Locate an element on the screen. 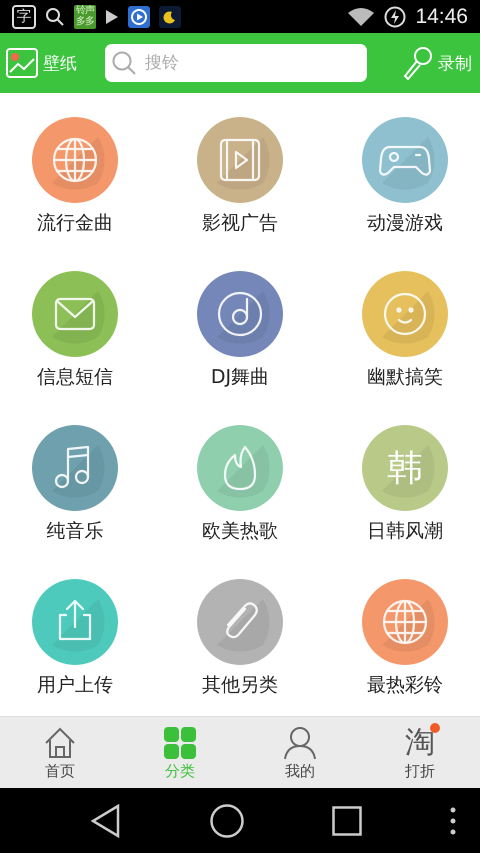 The width and height of the screenshot is (480, 853). player-app-icon is located at coordinates (139, 17).